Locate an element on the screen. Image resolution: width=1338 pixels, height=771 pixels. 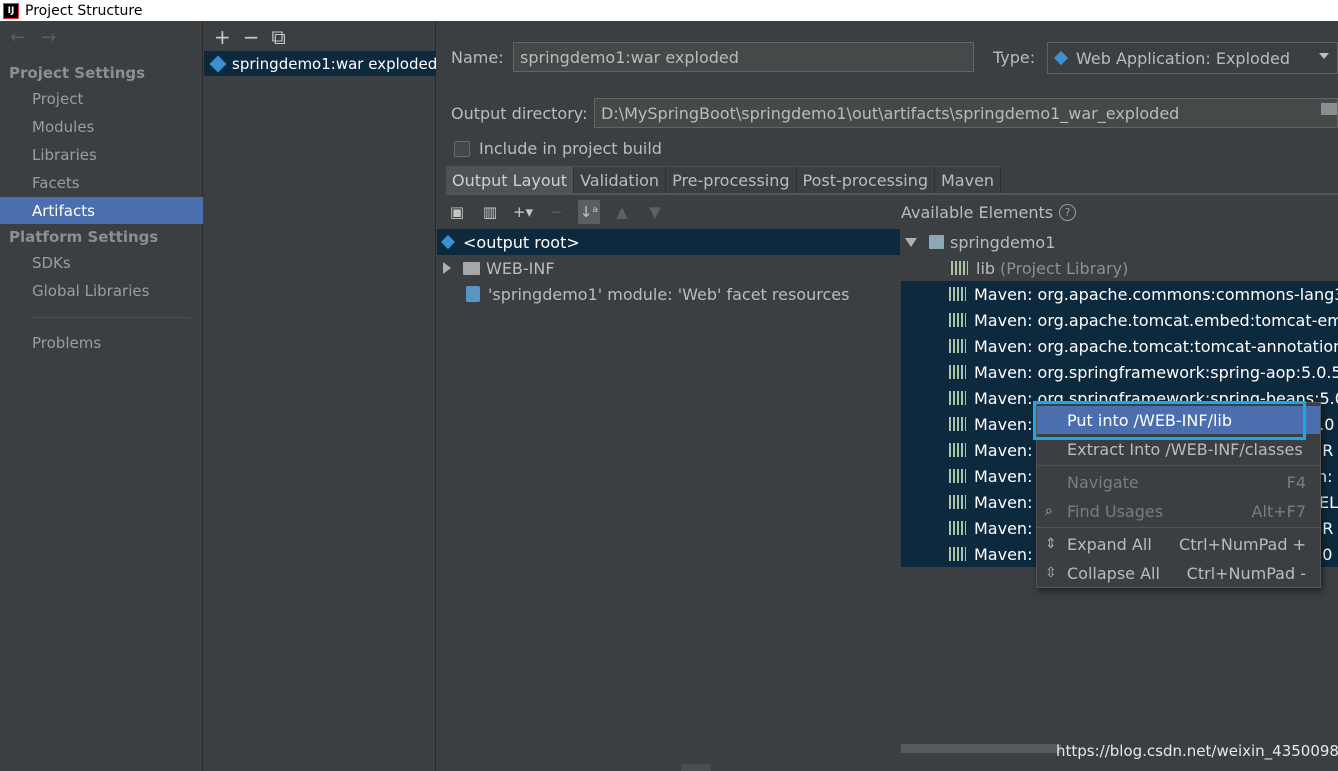
sidebar-item-artifacts: Artifacts is located at coordinates (101, 210).